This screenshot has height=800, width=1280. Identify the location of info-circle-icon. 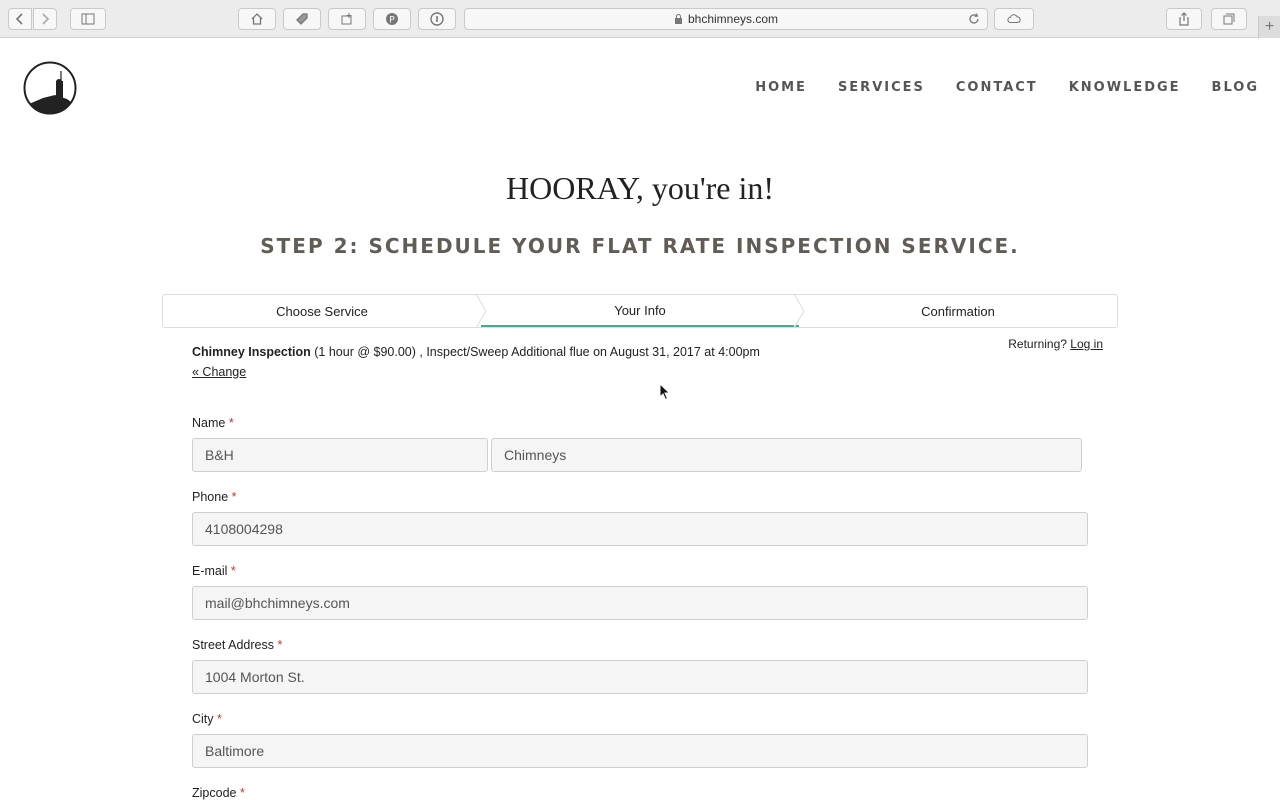
(437, 19).